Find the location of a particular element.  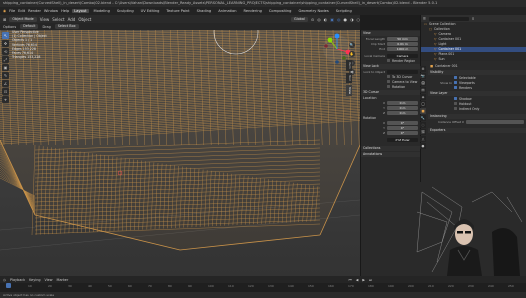

annotations-section-header: Annotations is located at coordinates (390, 154).